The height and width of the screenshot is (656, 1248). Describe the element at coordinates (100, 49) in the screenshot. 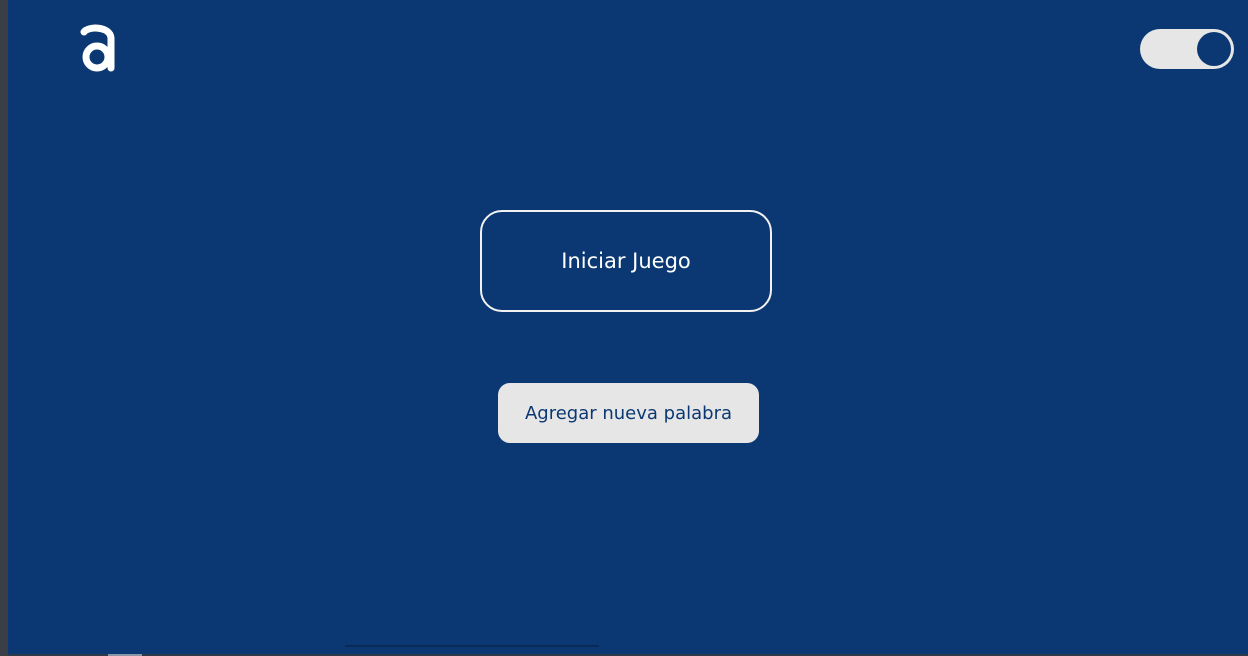

I see `letter-a-logo-icon` at that location.